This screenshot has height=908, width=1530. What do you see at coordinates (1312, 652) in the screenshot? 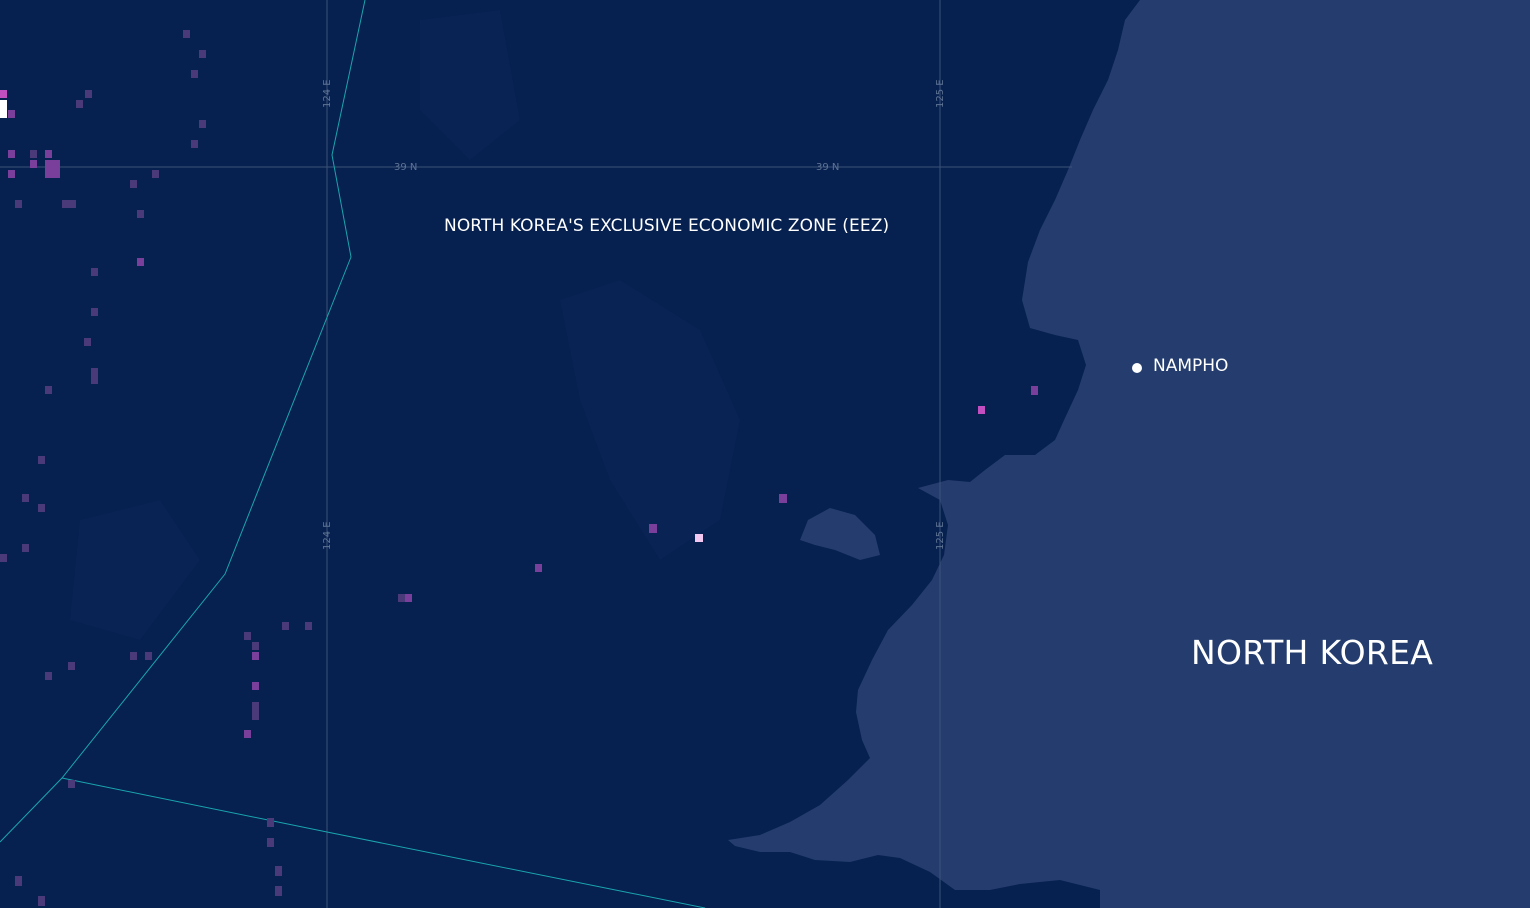
I see `country-label: NORTH KOREA` at bounding box center [1312, 652].